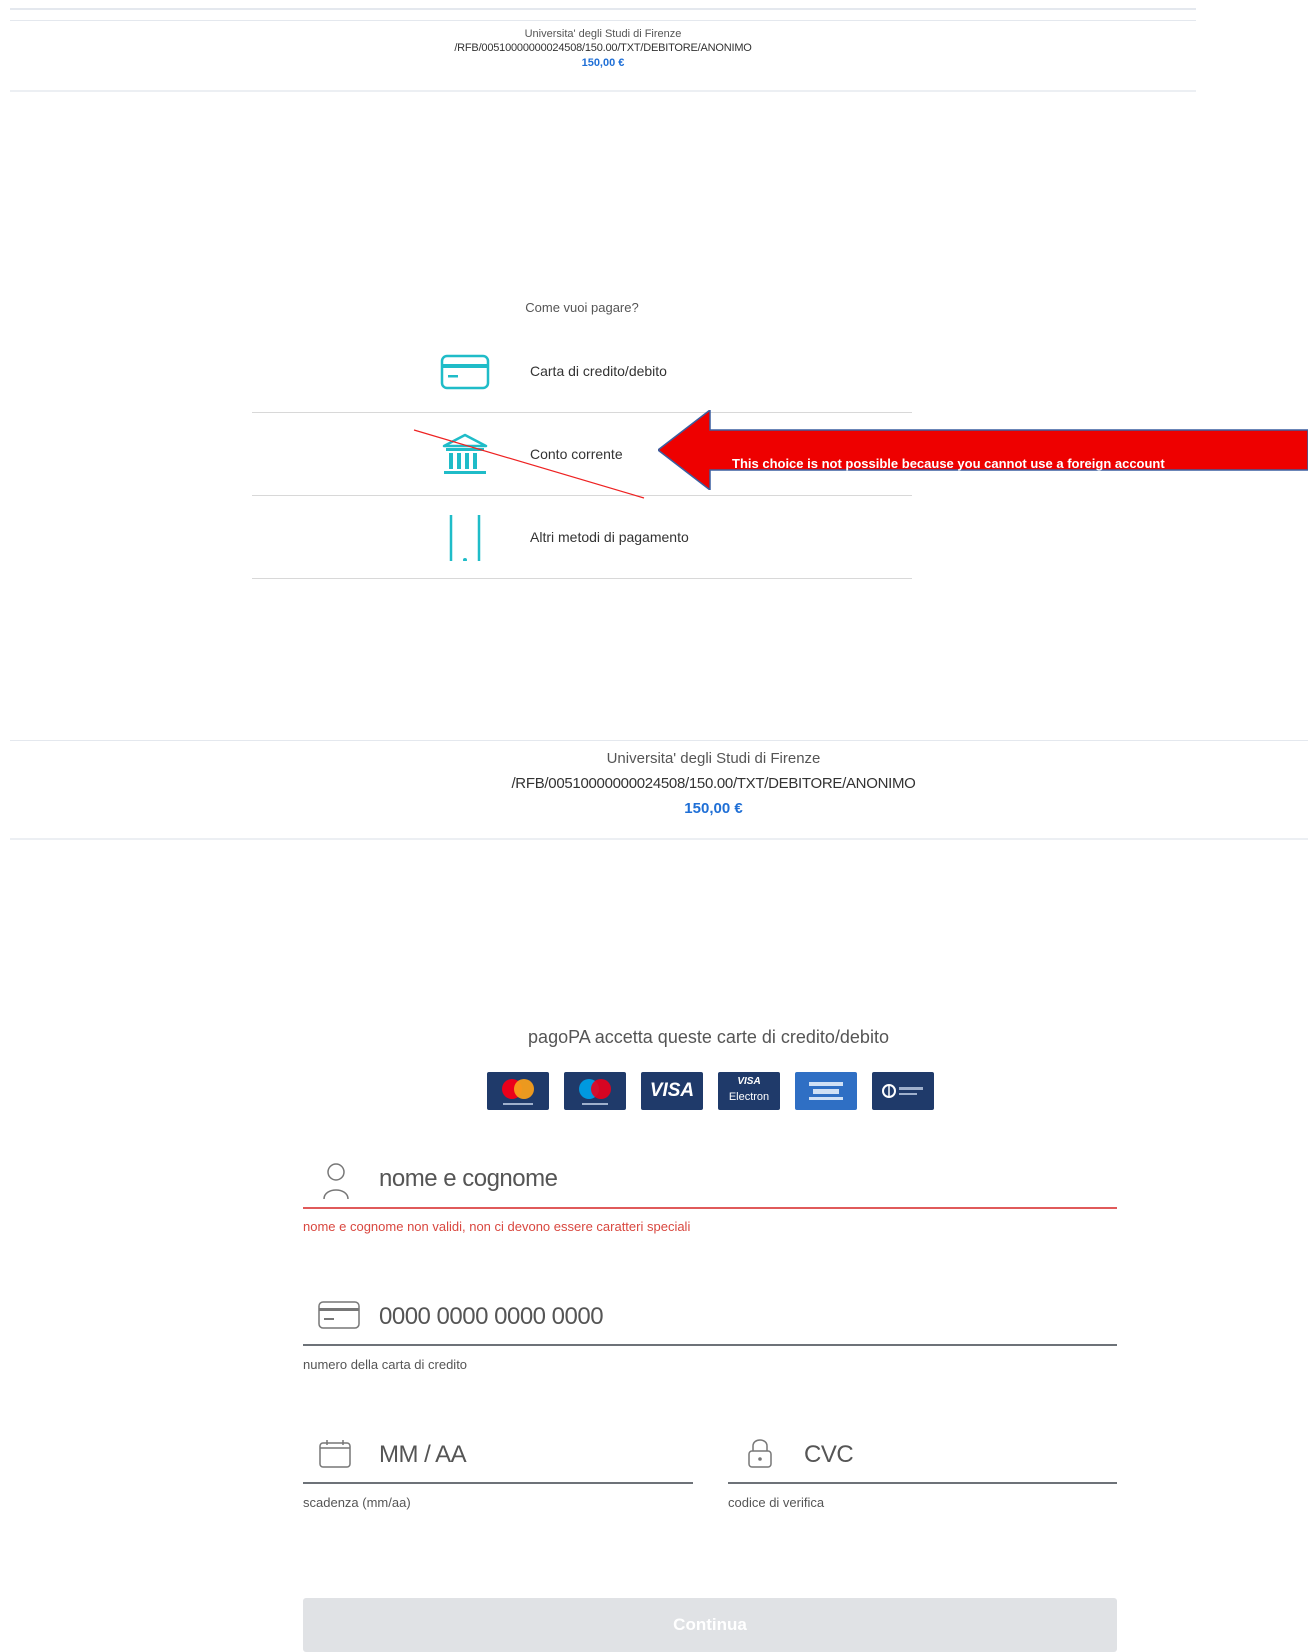  I want to click on visa-electron-logo: VISA Electron, so click(749, 1091).